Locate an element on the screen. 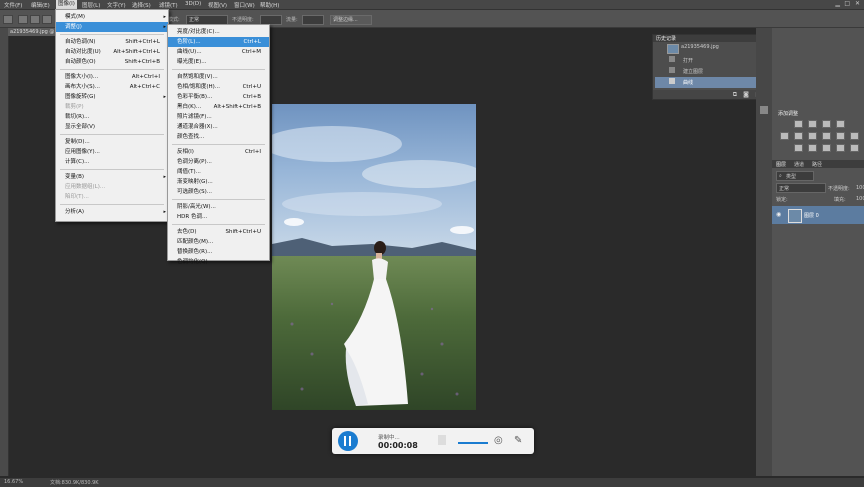  gradient-map-icon is located at coordinates (840, 148).